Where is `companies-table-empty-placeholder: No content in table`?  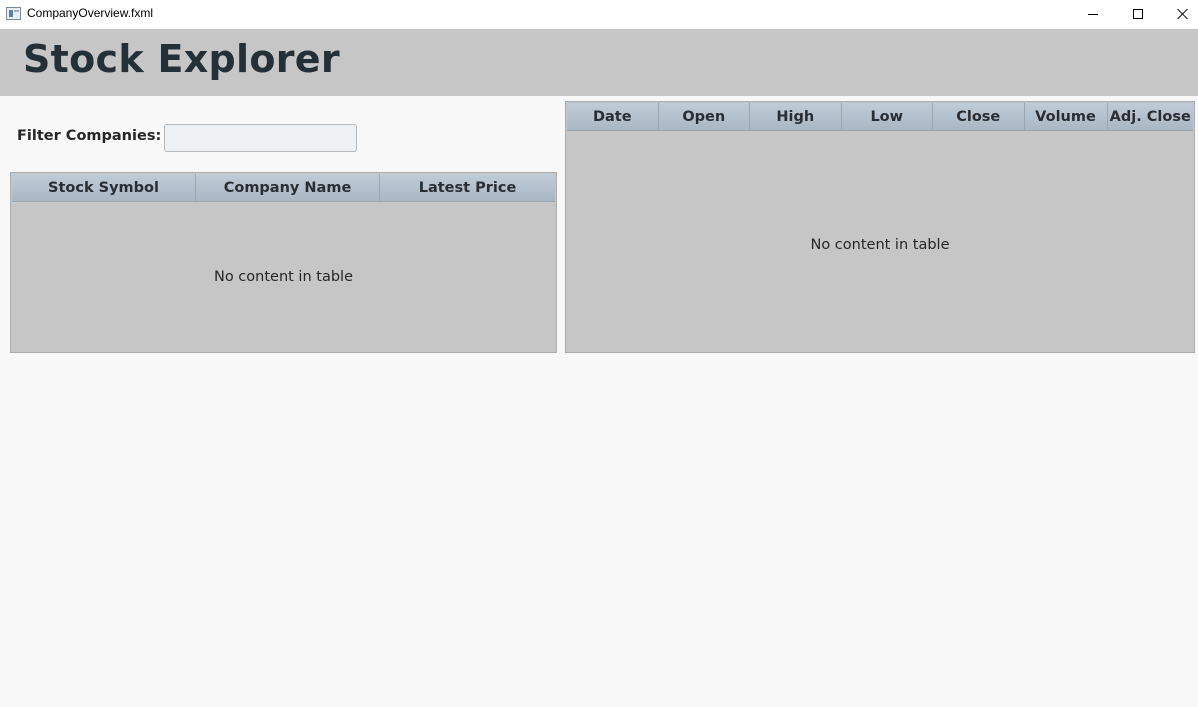 companies-table-empty-placeholder: No content in table is located at coordinates (283, 277).